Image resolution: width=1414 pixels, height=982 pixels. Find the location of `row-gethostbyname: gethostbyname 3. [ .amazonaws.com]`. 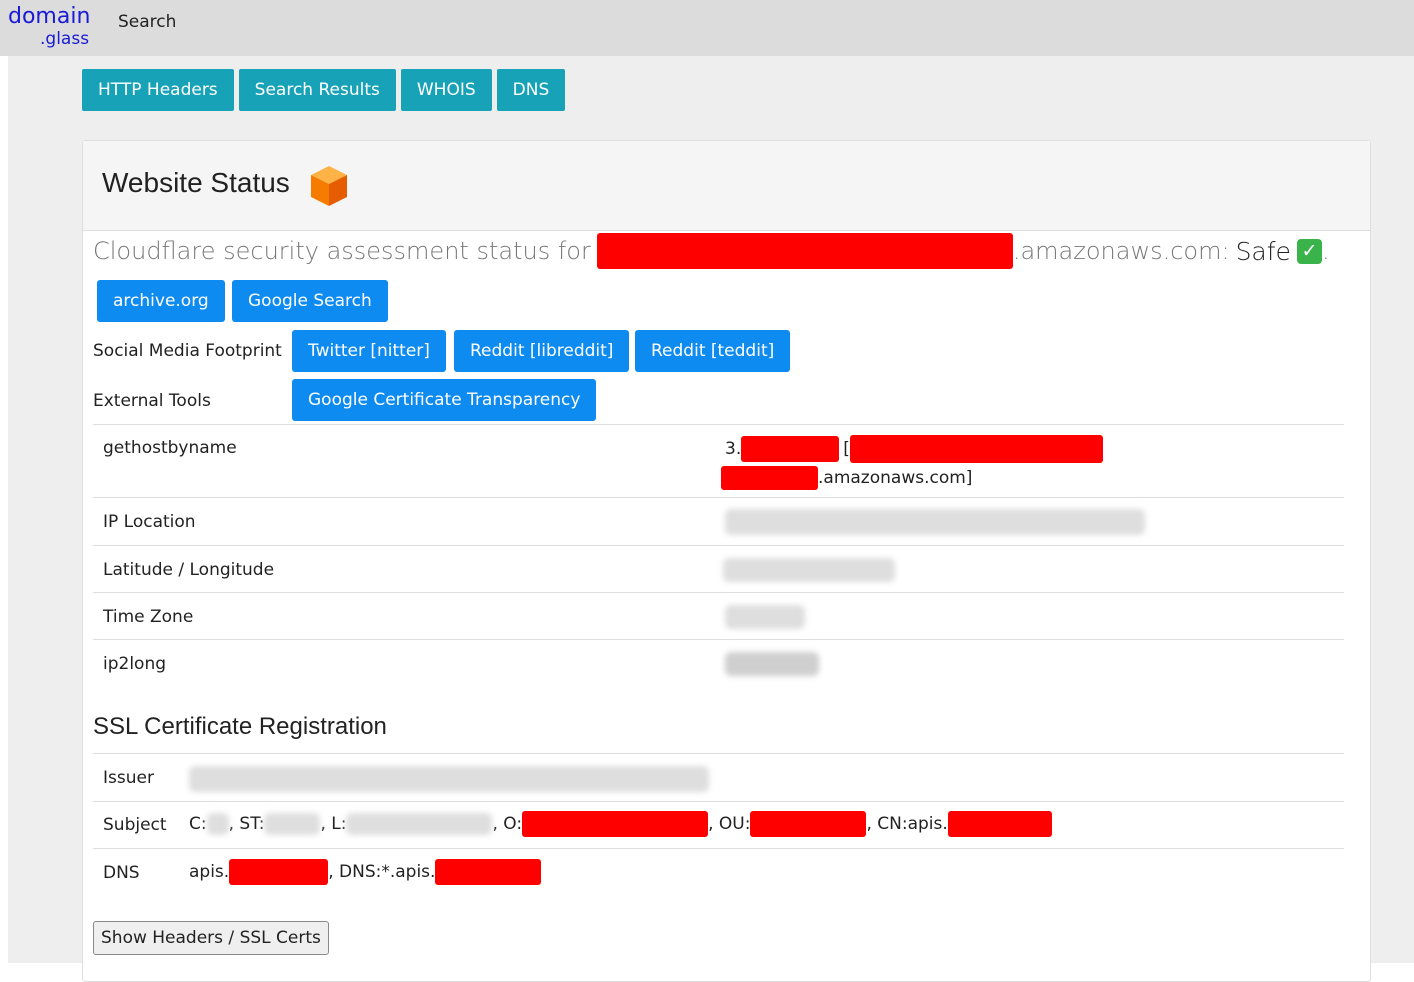

row-gethostbyname: gethostbyname 3. [ .amazonaws.com] is located at coordinates (718, 461).